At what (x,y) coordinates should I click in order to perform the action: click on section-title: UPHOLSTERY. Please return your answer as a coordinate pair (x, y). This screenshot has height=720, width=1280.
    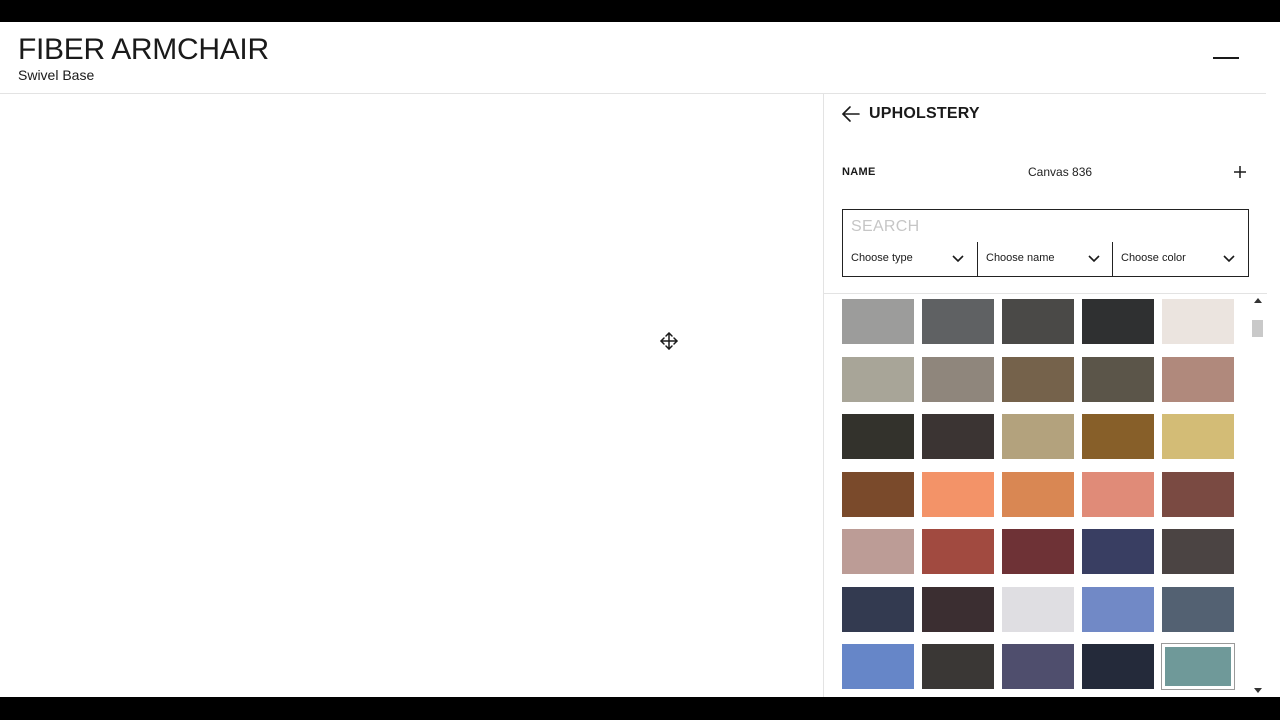
    Looking at the image, I should click on (924, 113).